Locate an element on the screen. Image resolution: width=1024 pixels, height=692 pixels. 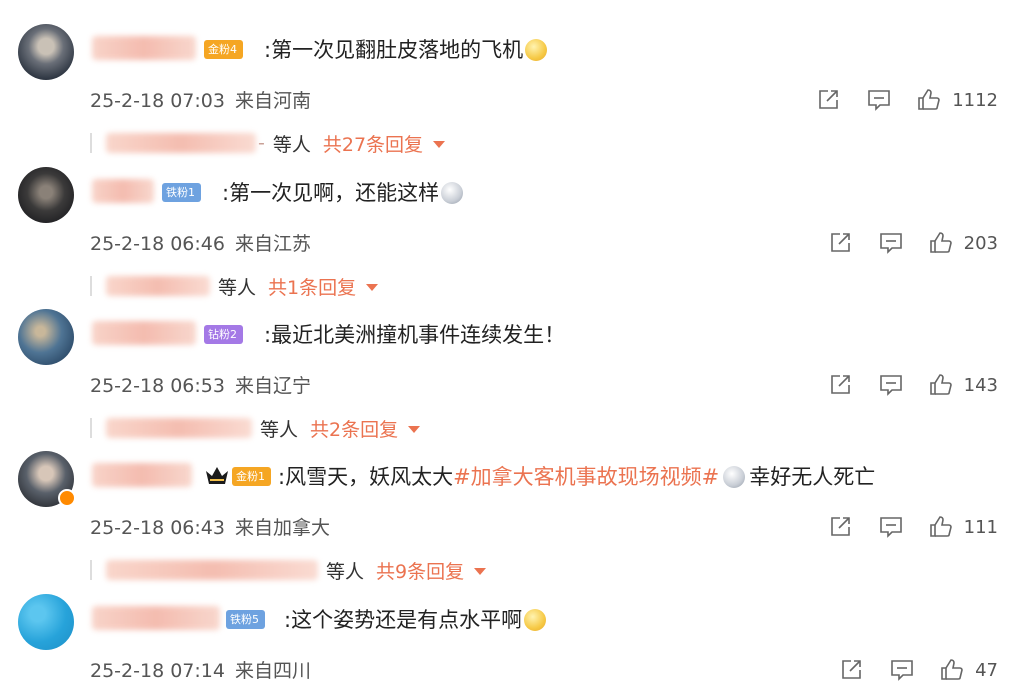
reply-summary: 等人 共1条回复 is located at coordinates (234, 286).